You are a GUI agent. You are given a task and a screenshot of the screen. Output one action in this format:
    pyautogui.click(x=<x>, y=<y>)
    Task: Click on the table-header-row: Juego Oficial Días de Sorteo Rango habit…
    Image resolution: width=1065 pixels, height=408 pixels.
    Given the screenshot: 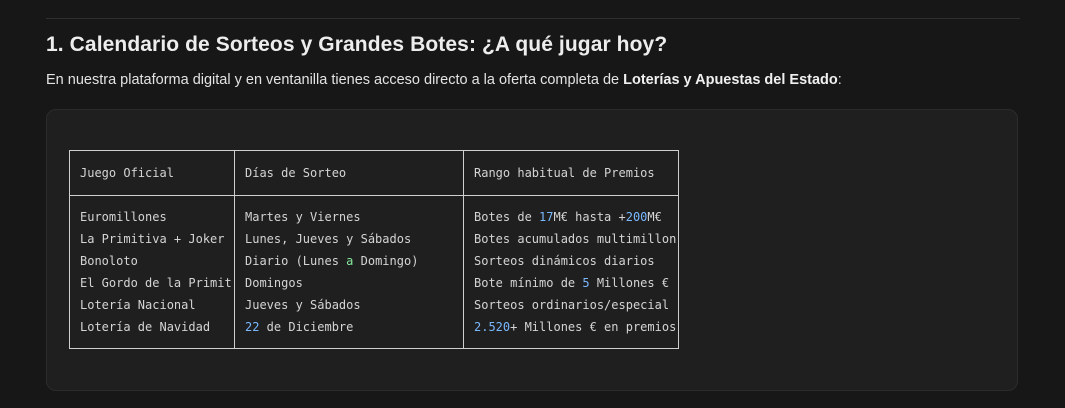 What is the action you would take?
    pyautogui.click(x=374, y=173)
    